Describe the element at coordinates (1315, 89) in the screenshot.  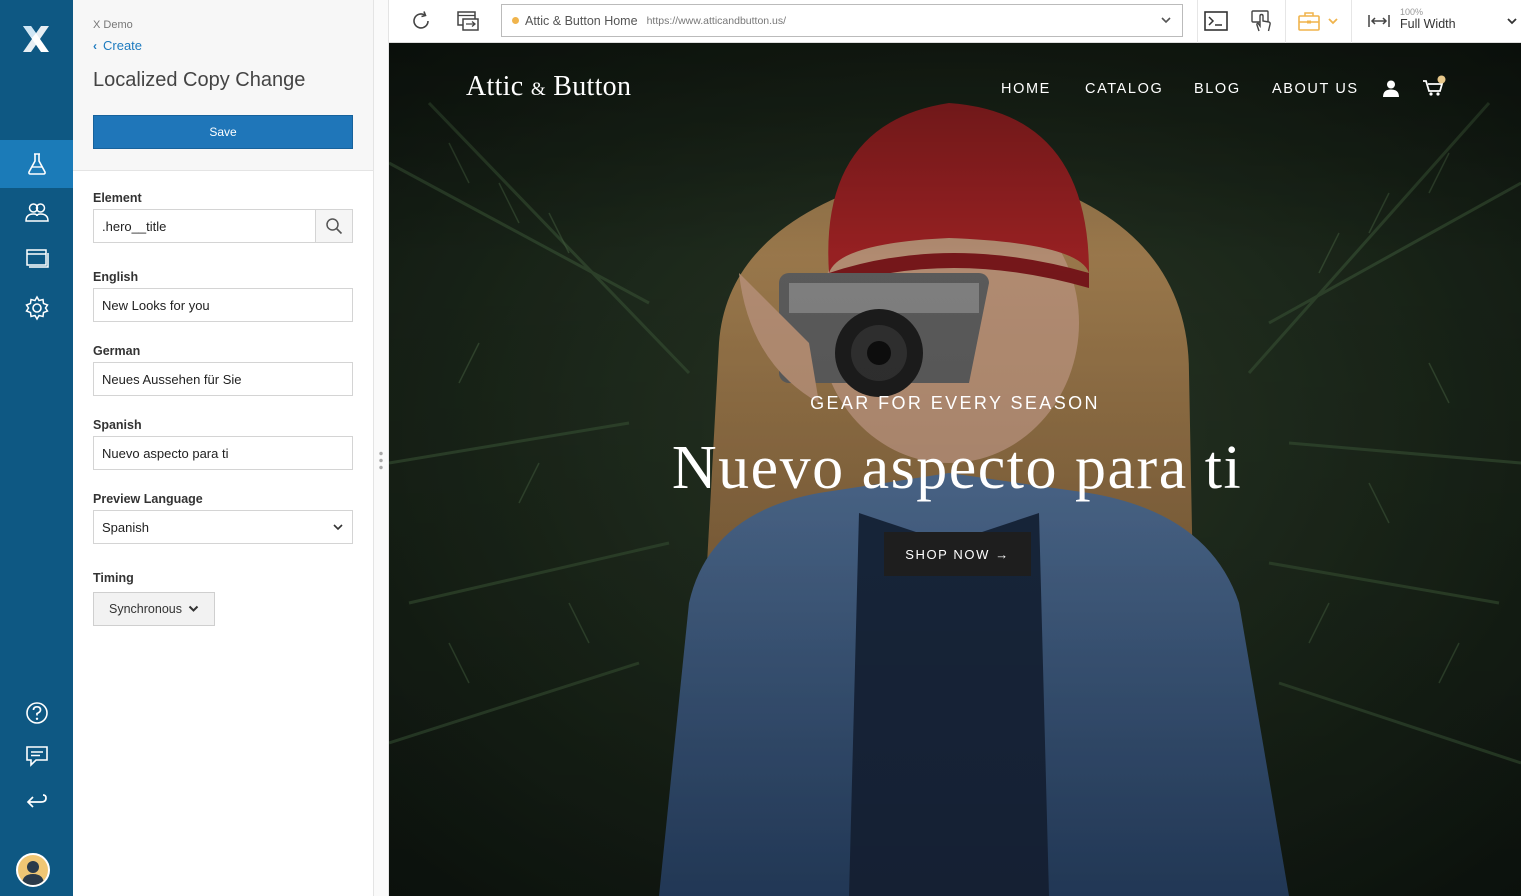
I see `site-nav-about-us: ABOUT US` at that location.